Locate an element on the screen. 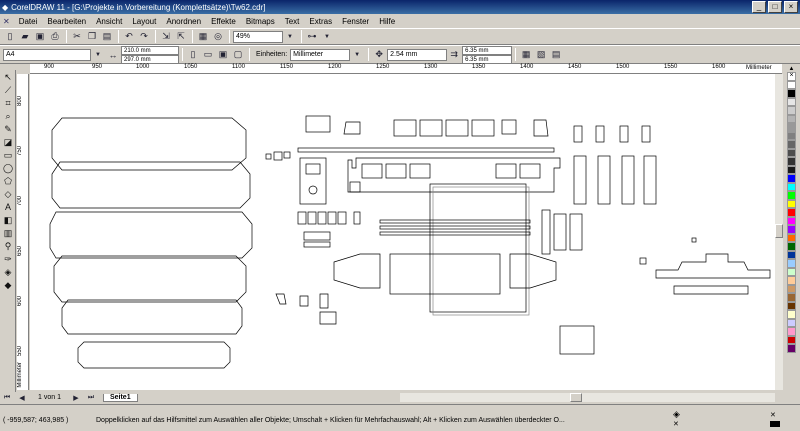 This screenshot has height=431, width=800. current-page-icon: ▢ is located at coordinates (238, 54).